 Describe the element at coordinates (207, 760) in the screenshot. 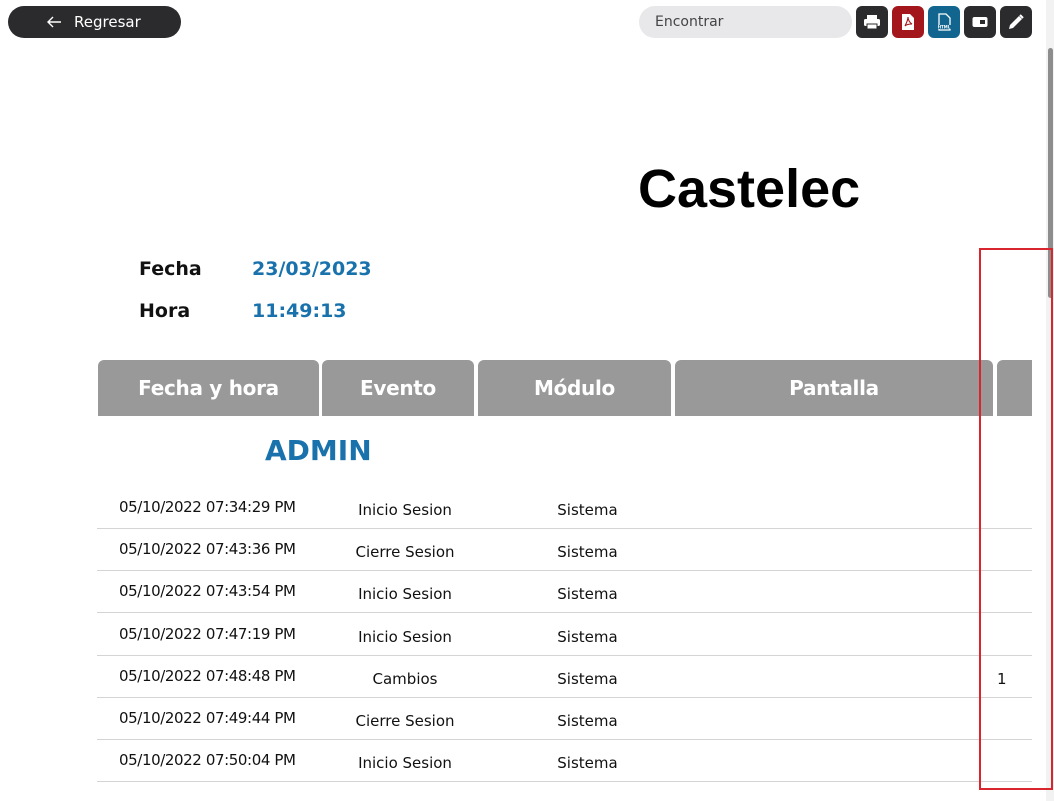

I see `row-datetime: 05/10/2022 07:50:04 PM` at that location.